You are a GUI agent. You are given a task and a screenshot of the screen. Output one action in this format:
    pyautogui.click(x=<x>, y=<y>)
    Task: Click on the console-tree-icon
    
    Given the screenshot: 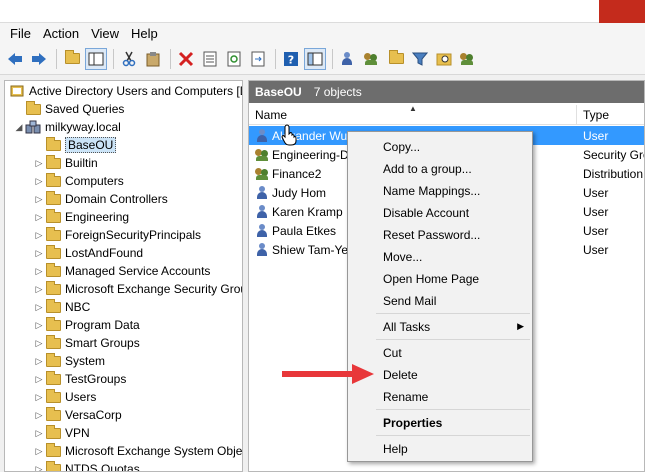 What is the action you would take?
    pyautogui.click(x=315, y=58)
    